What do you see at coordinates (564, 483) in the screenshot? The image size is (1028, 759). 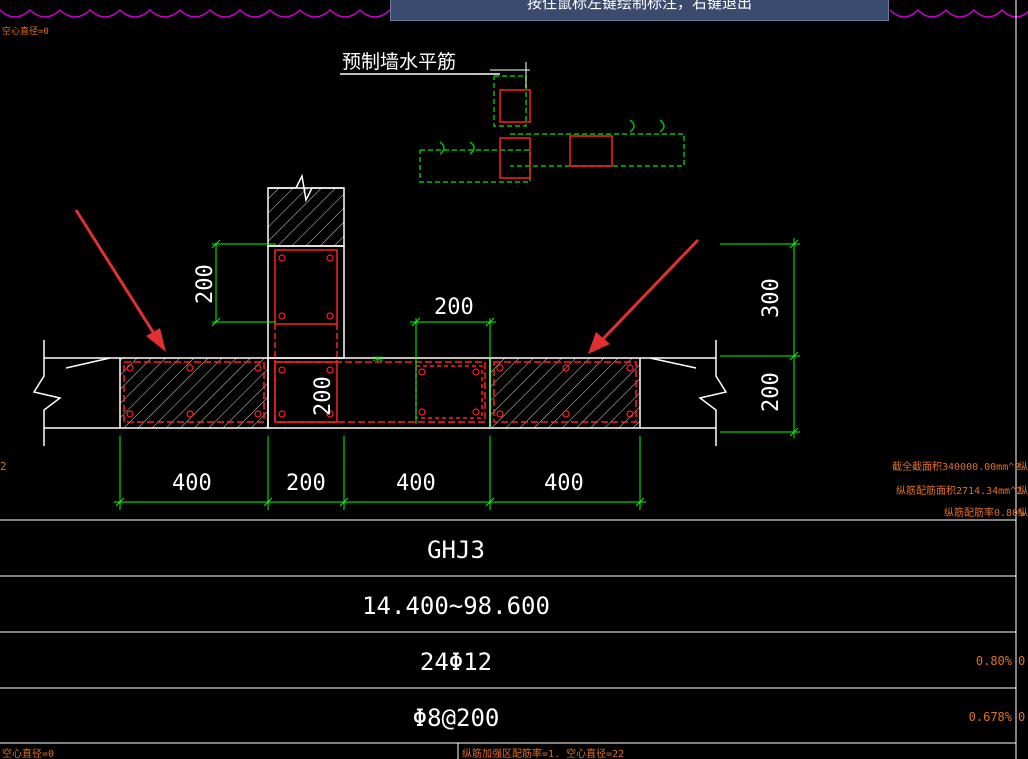 I see `dim-bottom-400-c: 400` at bounding box center [564, 483].